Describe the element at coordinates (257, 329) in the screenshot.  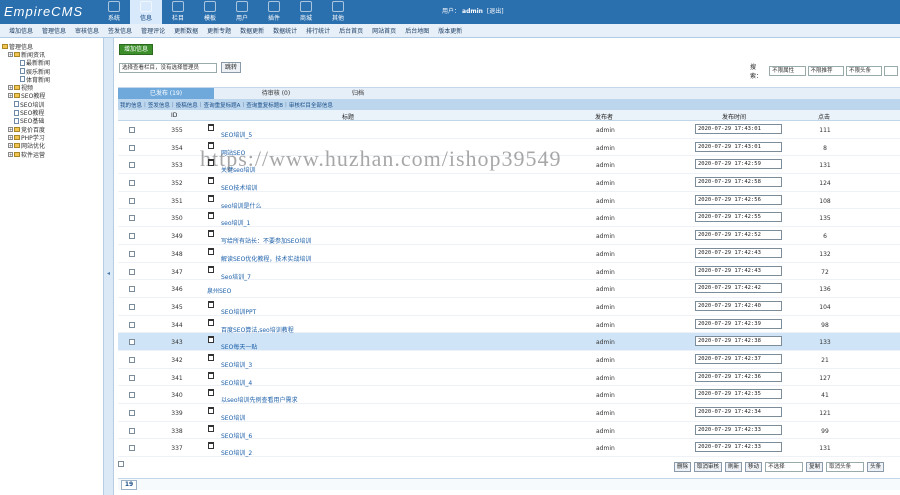
I see `row-title-link: 百度SEO算法,seo培训教程` at that location.